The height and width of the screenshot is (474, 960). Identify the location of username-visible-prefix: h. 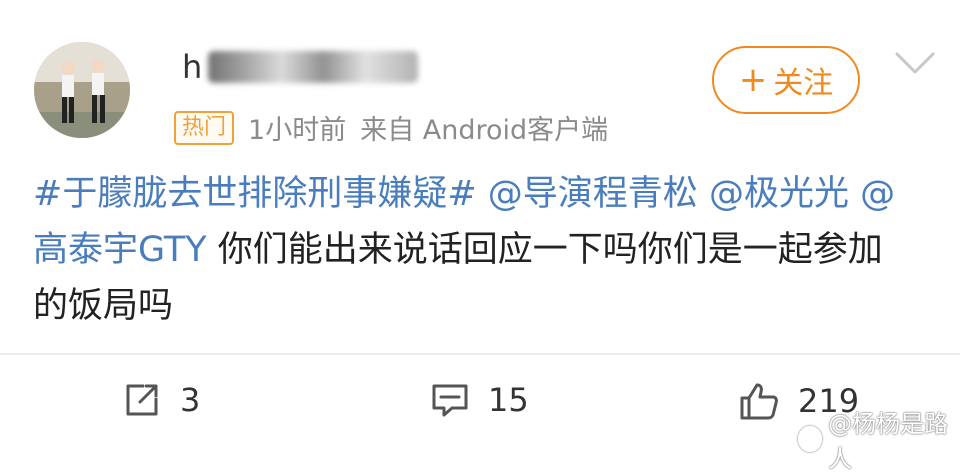
(192, 67).